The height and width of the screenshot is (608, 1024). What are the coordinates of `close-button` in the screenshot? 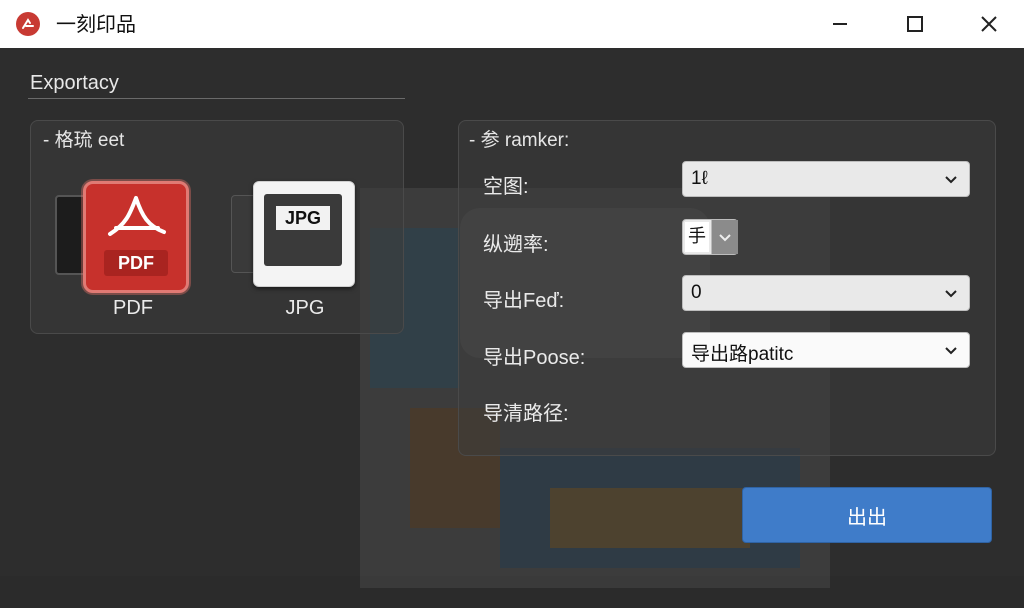 It's located at (988, 24).